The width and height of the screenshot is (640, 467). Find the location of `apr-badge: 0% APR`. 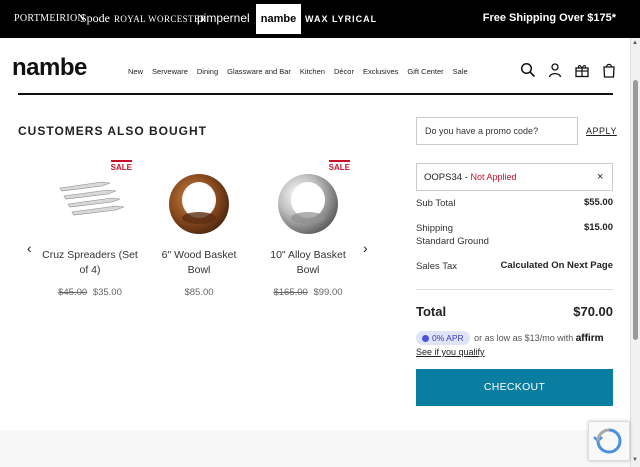

apr-badge: 0% APR is located at coordinates (443, 338).